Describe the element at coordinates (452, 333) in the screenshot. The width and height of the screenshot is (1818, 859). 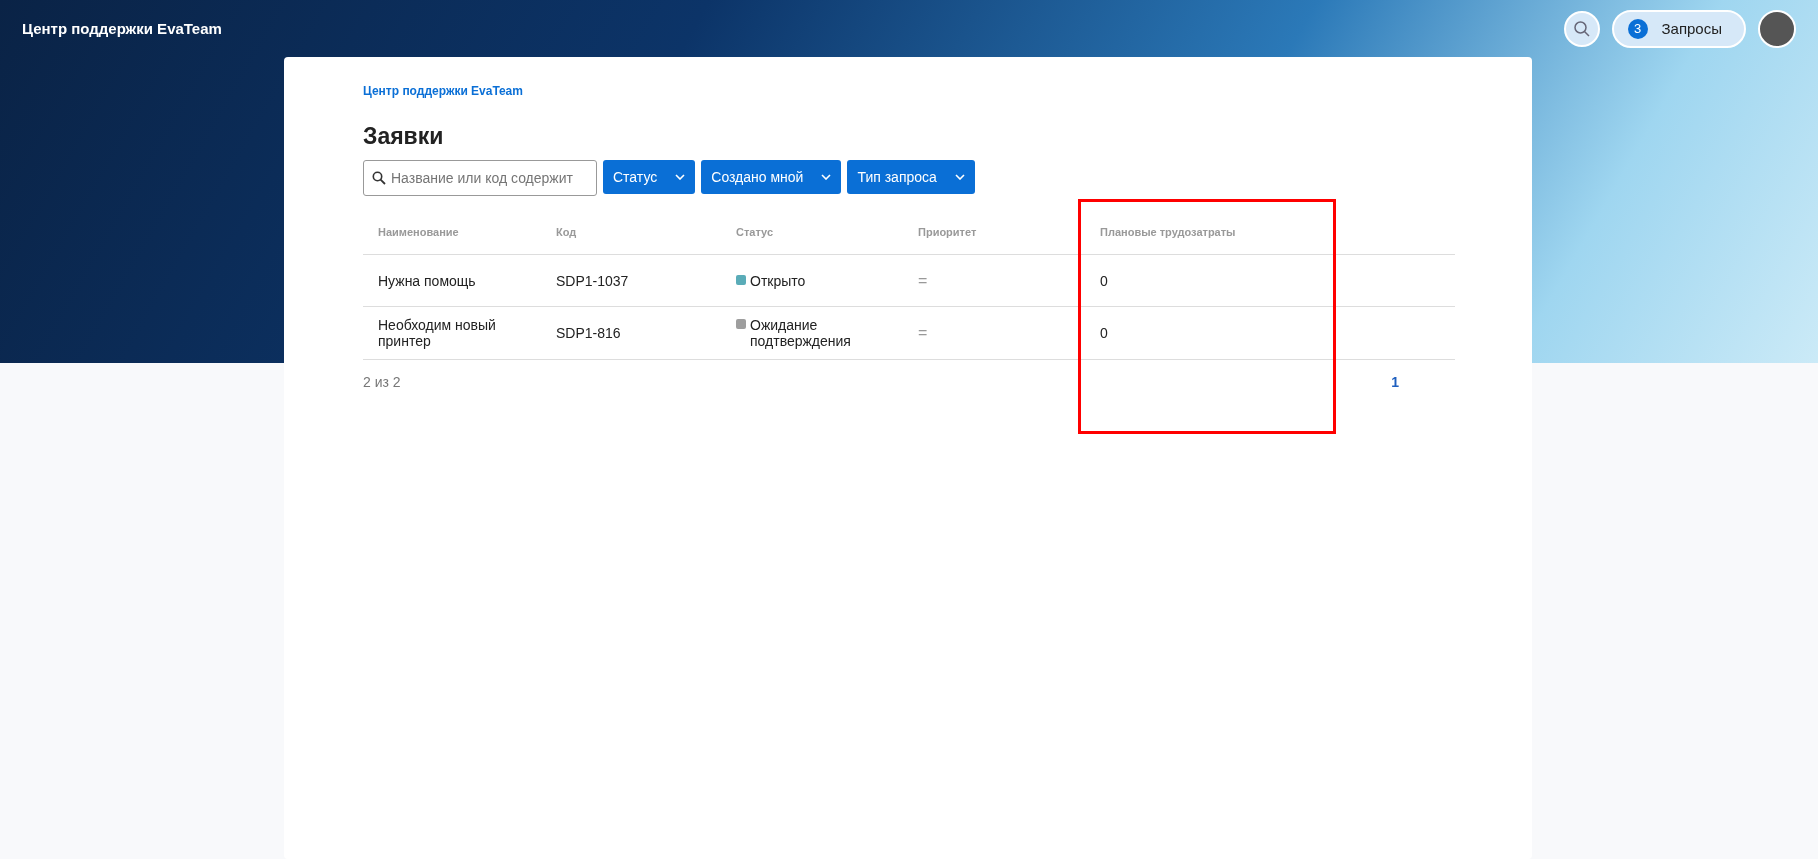
I see `table-cell: Необходим новый принтер` at that location.